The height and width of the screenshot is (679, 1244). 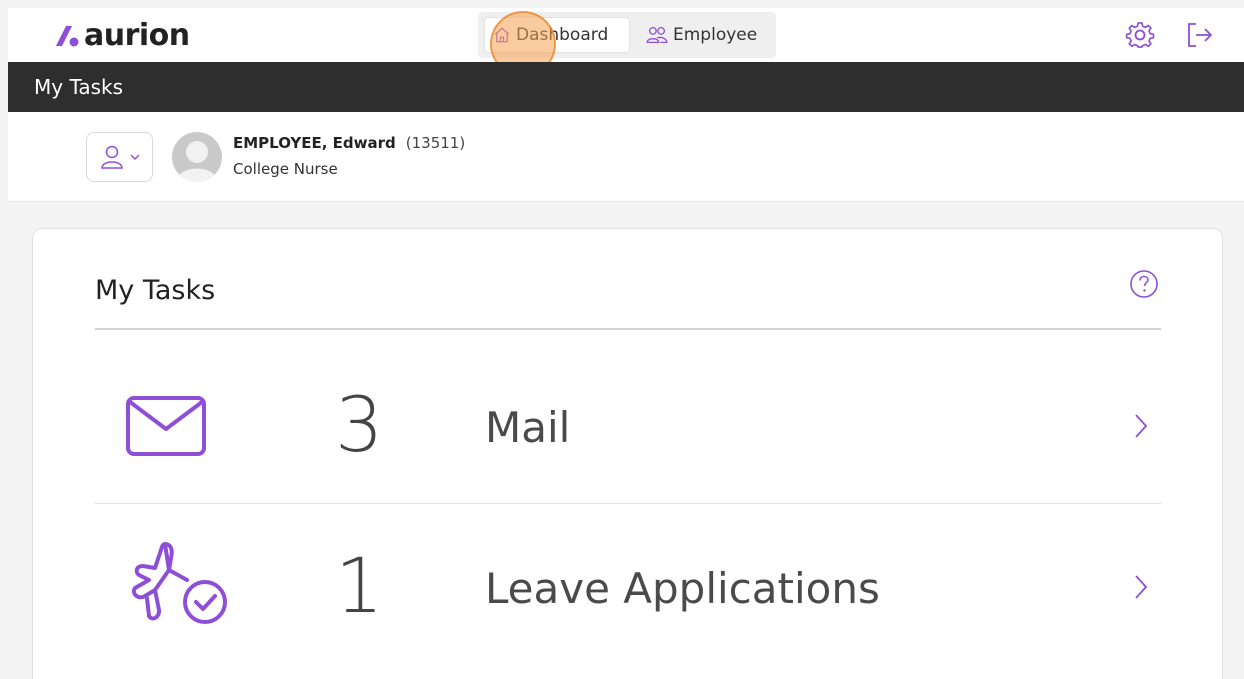 I want to click on employee-name-line: EMPLOYEE, Edward (13511), so click(x=349, y=143).